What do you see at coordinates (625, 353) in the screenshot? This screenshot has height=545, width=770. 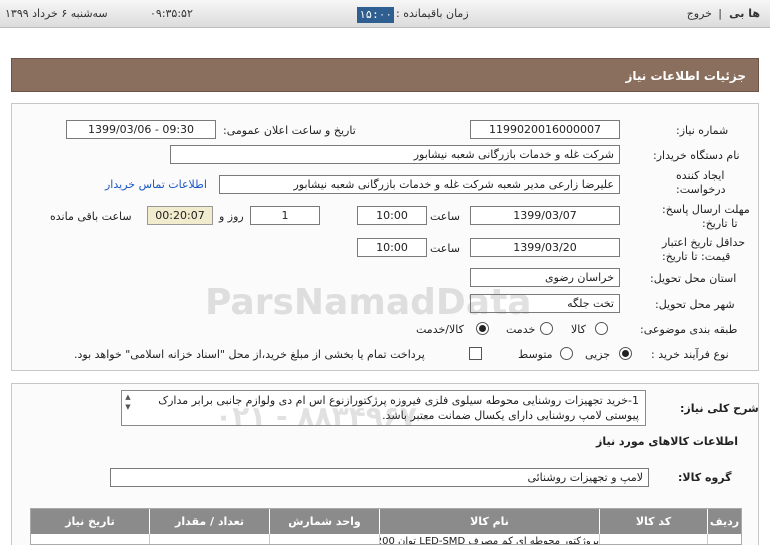 I see `process-radio-minor` at bounding box center [625, 353].